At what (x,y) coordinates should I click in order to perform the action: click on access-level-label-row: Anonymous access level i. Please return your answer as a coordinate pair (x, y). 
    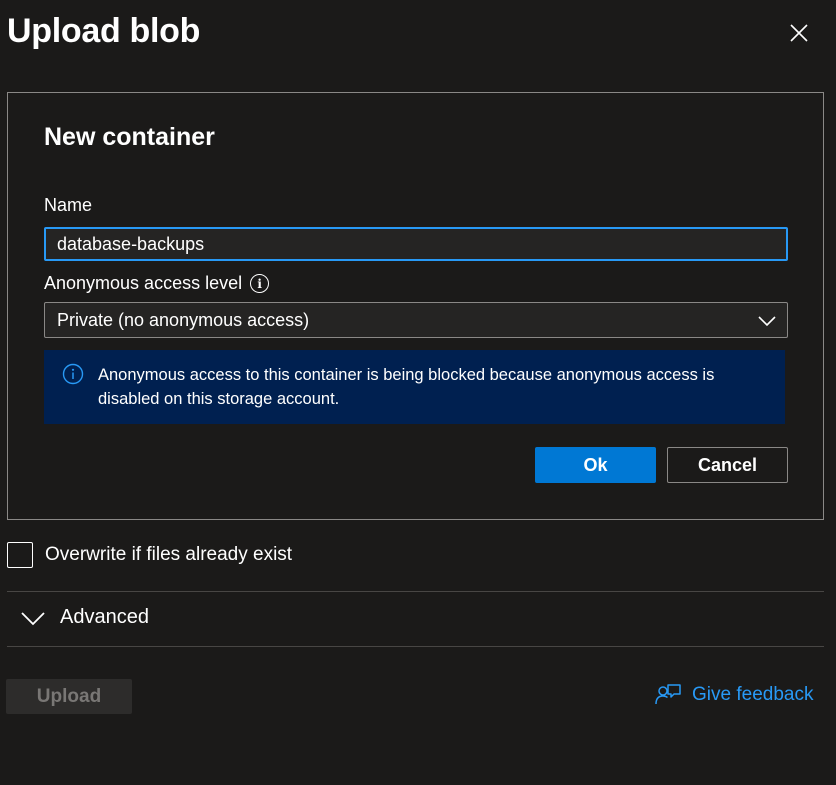
    Looking at the image, I should click on (157, 283).